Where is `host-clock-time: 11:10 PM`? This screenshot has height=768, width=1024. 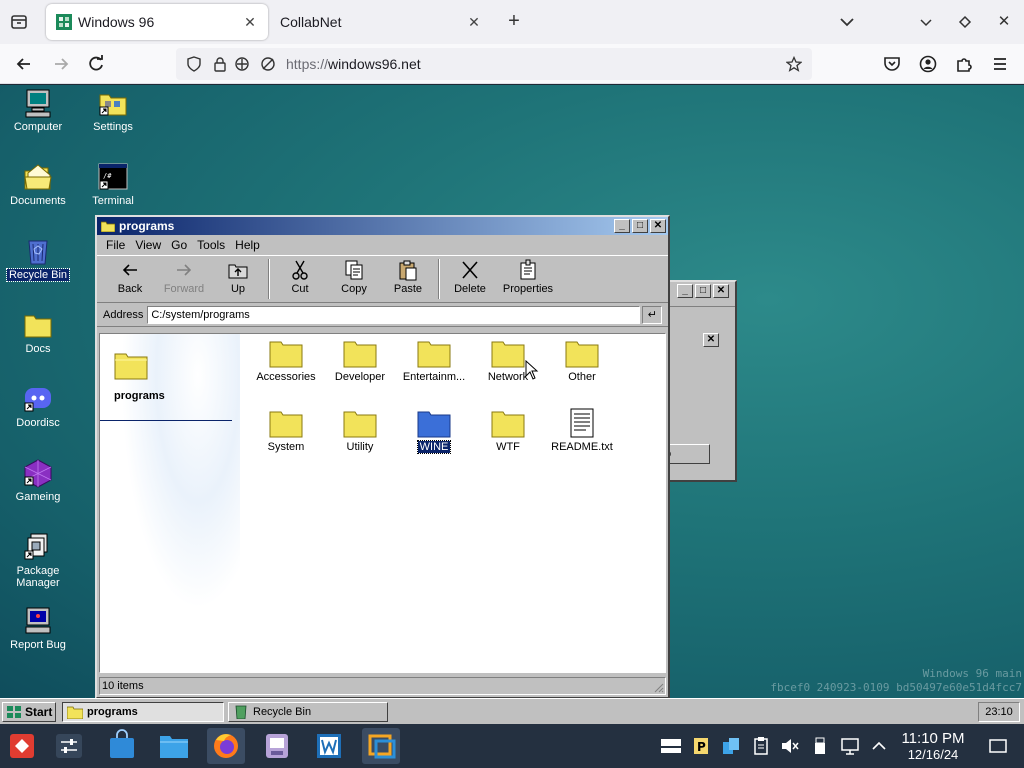 host-clock-time: 11:10 PM is located at coordinates (933, 738).